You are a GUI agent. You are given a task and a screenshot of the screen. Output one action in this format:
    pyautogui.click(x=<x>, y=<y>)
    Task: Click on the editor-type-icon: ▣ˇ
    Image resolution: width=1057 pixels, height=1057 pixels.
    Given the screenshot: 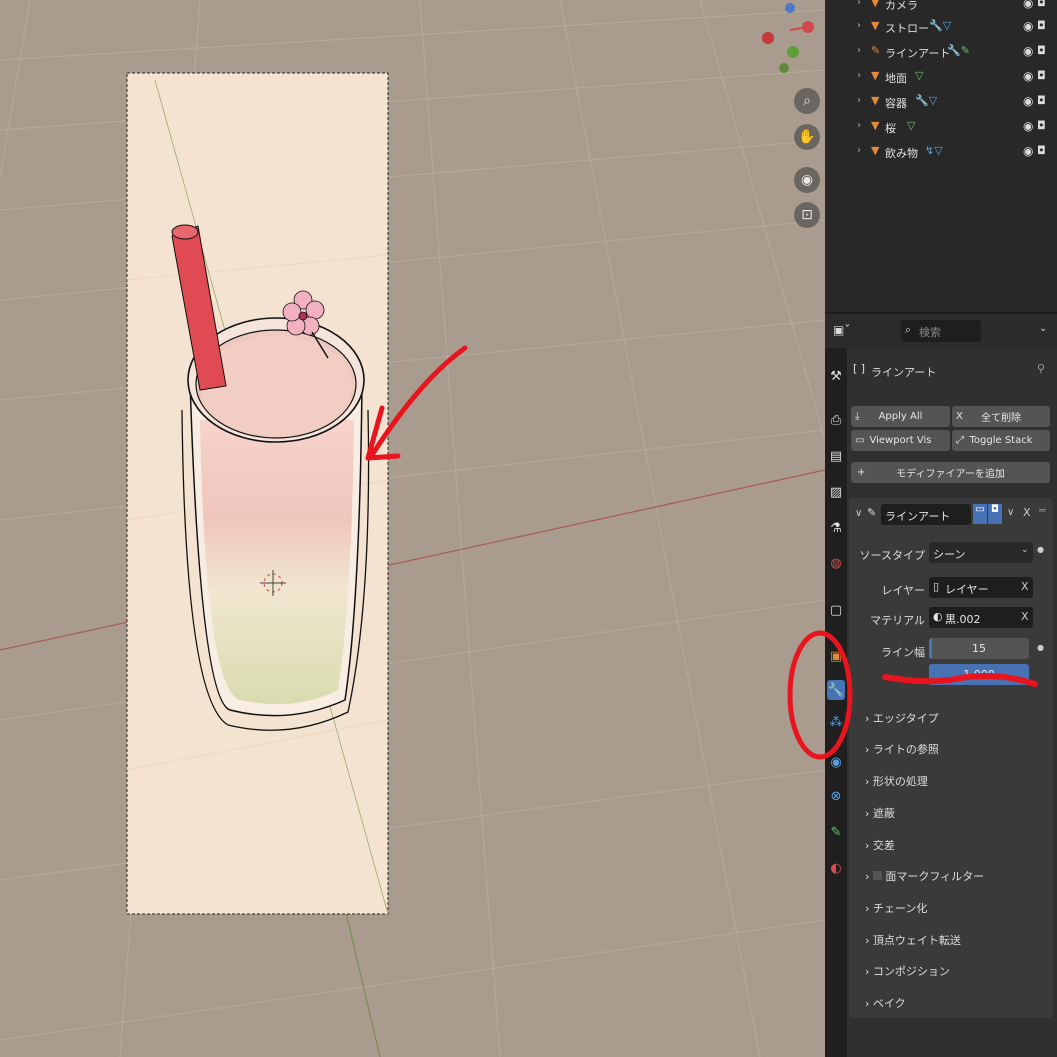 What is the action you would take?
    pyautogui.click(x=841, y=330)
    